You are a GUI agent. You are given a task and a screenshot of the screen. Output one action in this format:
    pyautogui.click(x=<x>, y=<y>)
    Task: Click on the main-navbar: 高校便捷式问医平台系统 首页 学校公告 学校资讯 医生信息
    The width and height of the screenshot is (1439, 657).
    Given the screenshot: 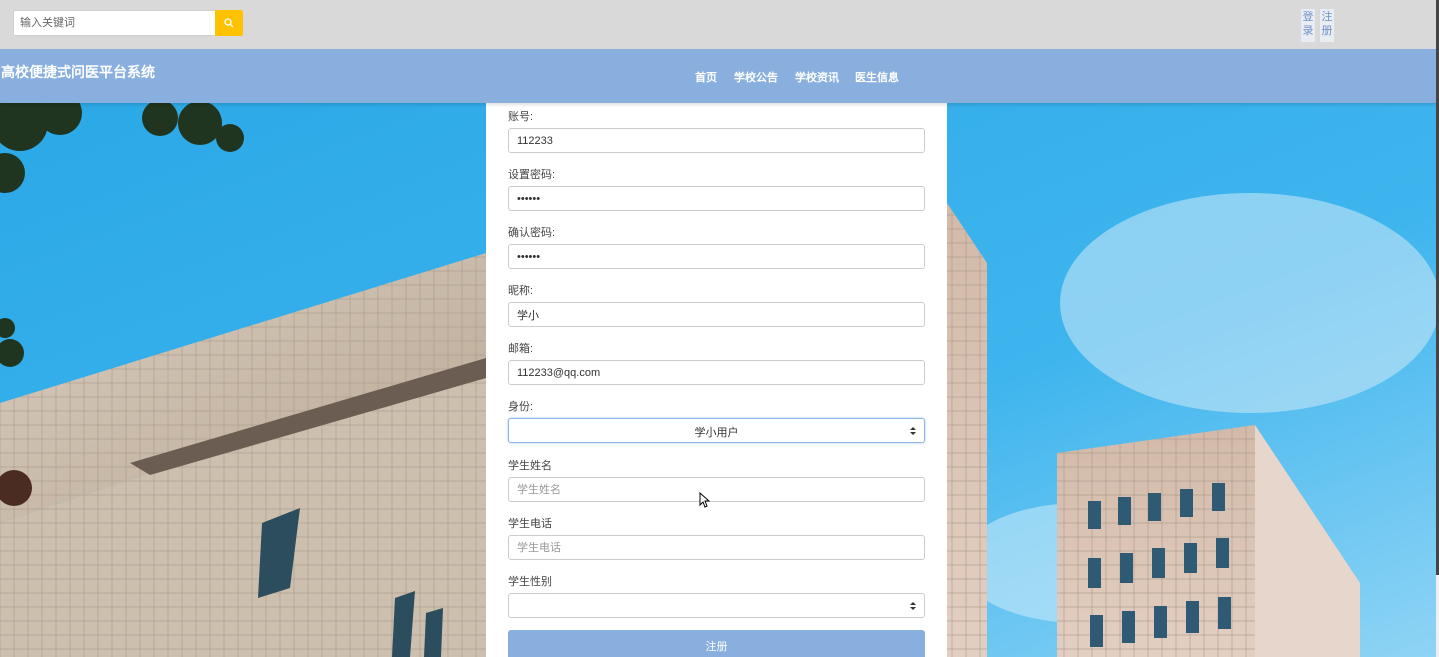 What is the action you would take?
    pyautogui.click(x=719, y=76)
    